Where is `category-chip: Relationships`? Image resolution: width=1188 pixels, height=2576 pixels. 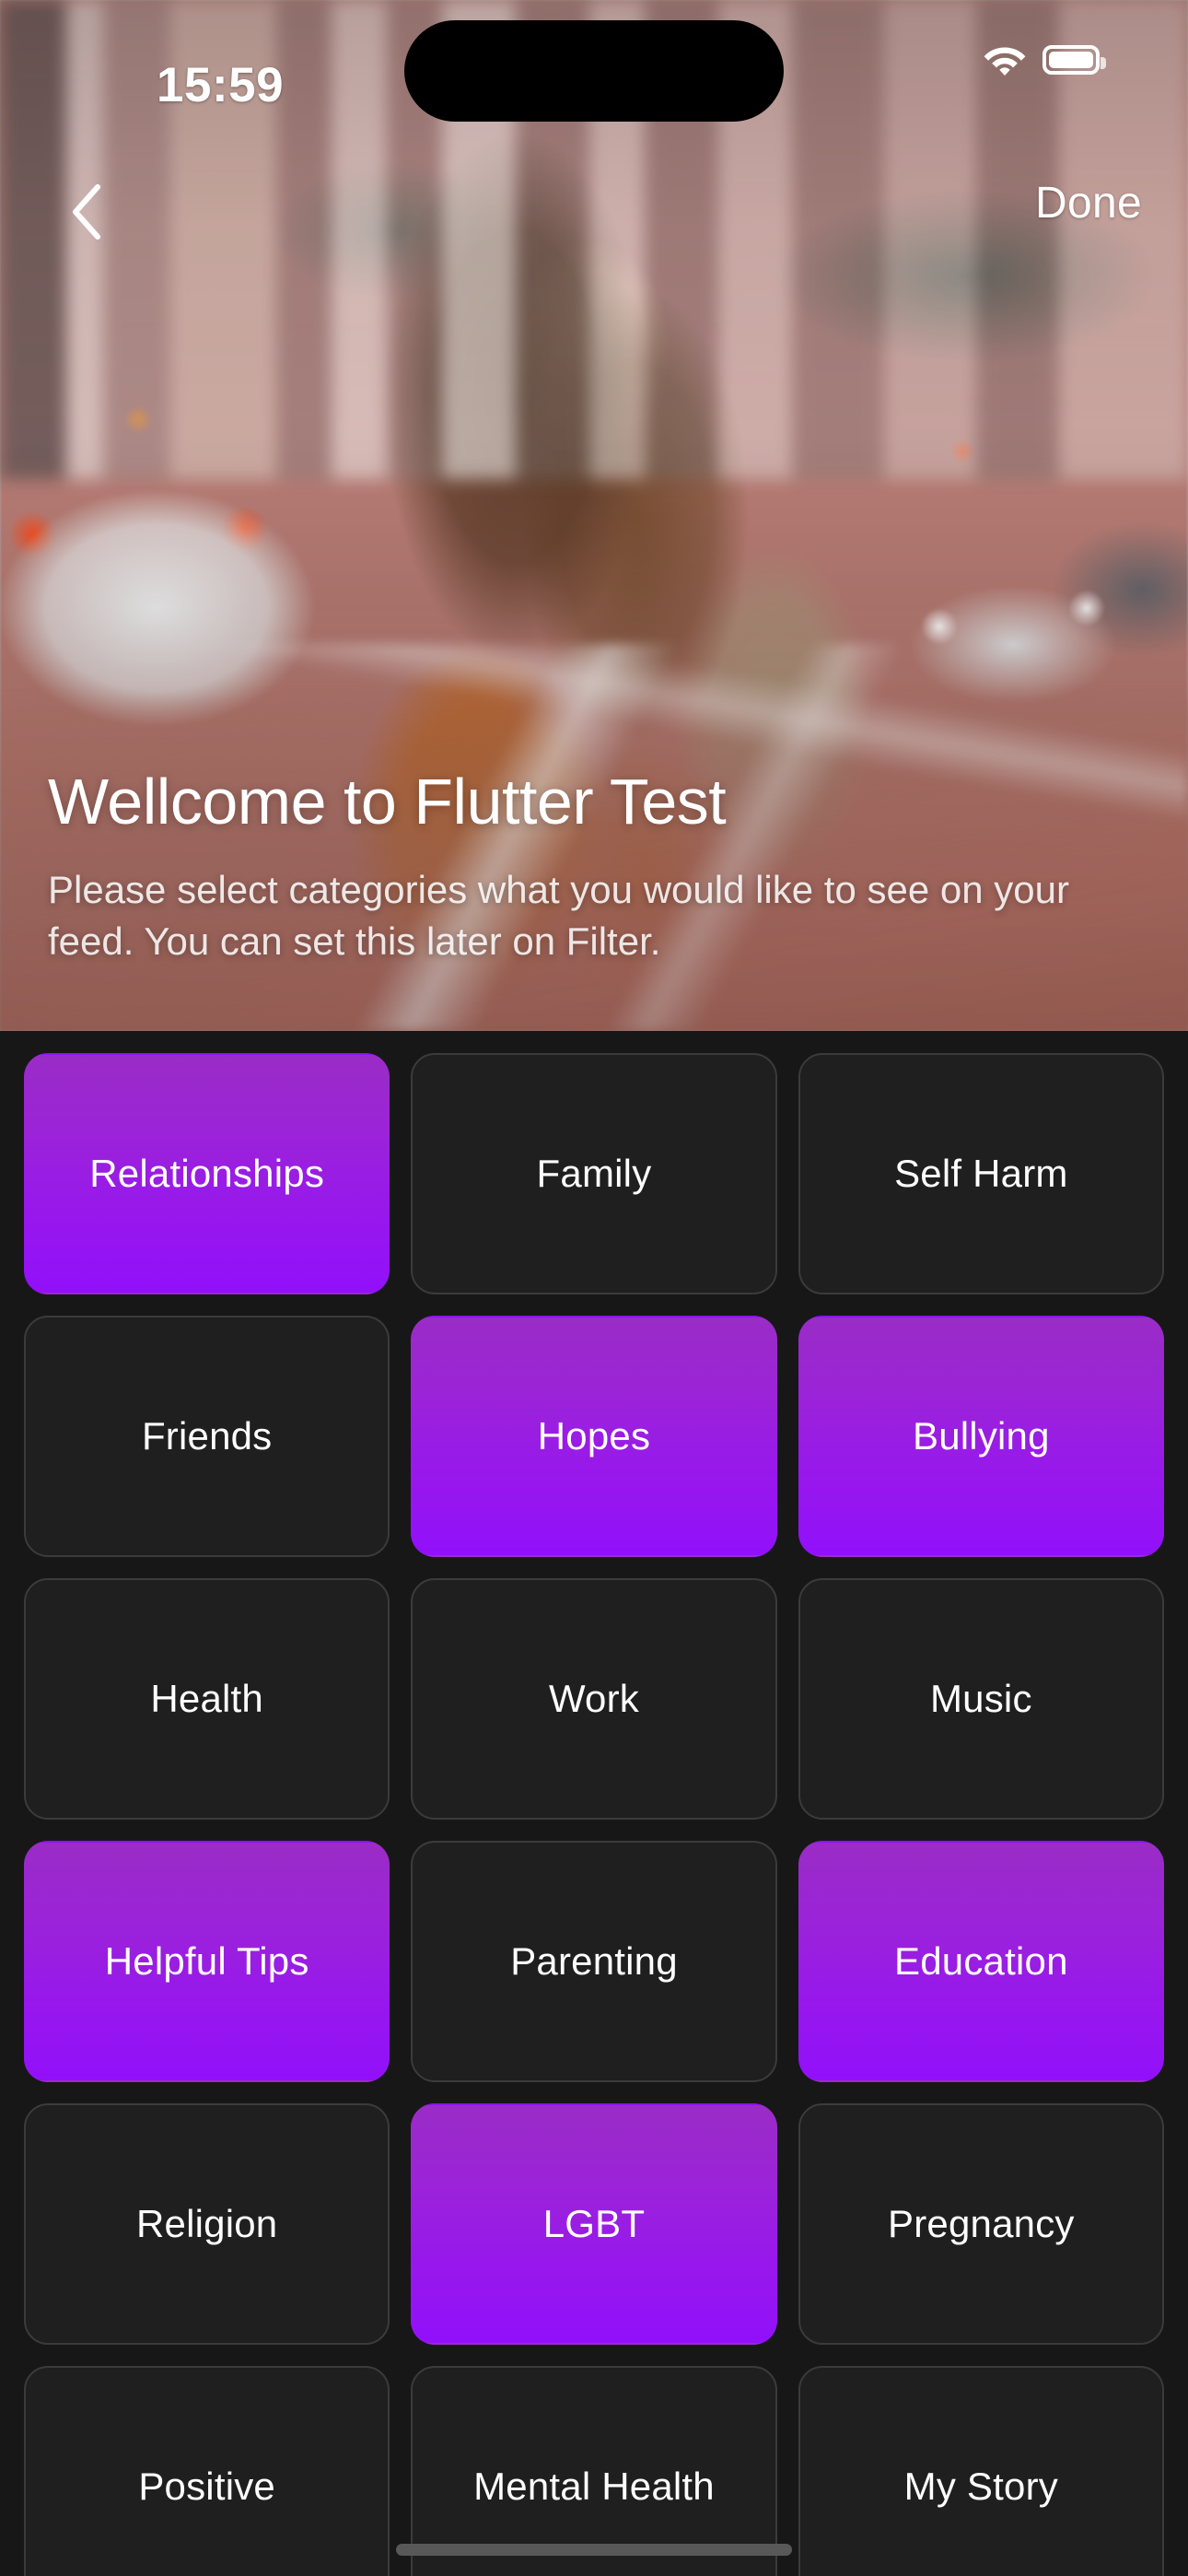 category-chip: Relationships is located at coordinates (207, 1173).